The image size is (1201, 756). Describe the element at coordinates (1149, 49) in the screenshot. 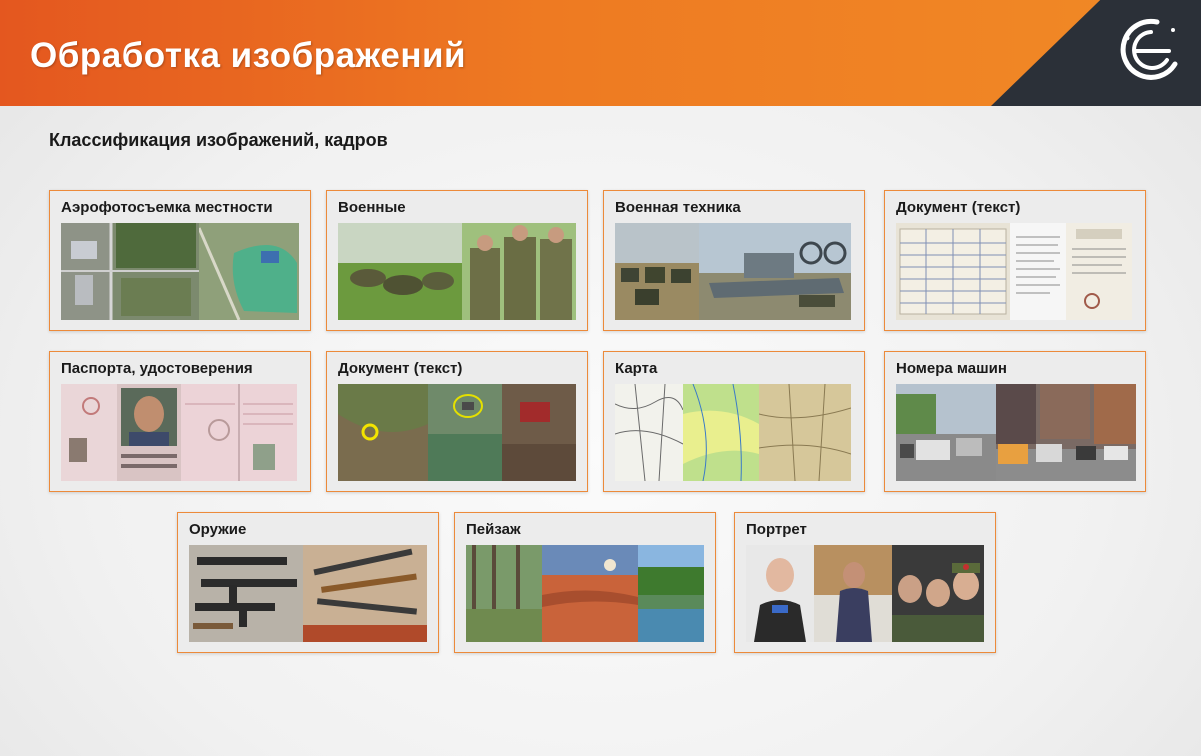

I see `company-logo-icon` at that location.